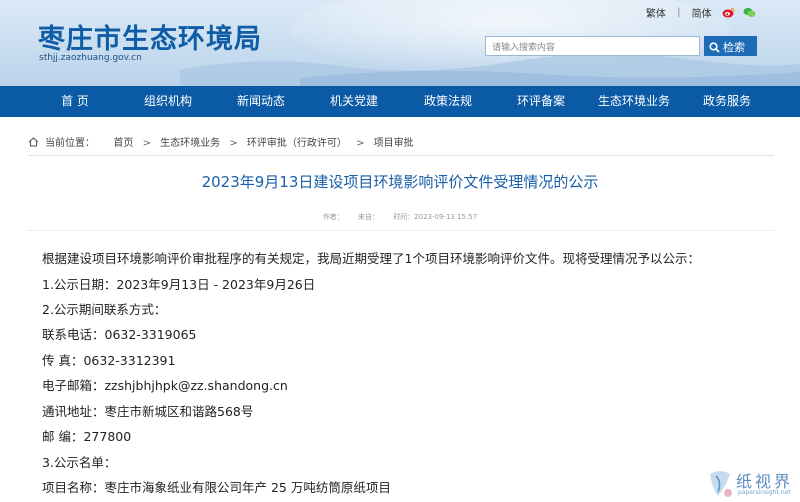 This screenshot has width=800, height=502. What do you see at coordinates (148, 411) in the screenshot?
I see `article-paragraph: 通讯地址：枣庄市新城区和谐路568号` at bounding box center [148, 411].